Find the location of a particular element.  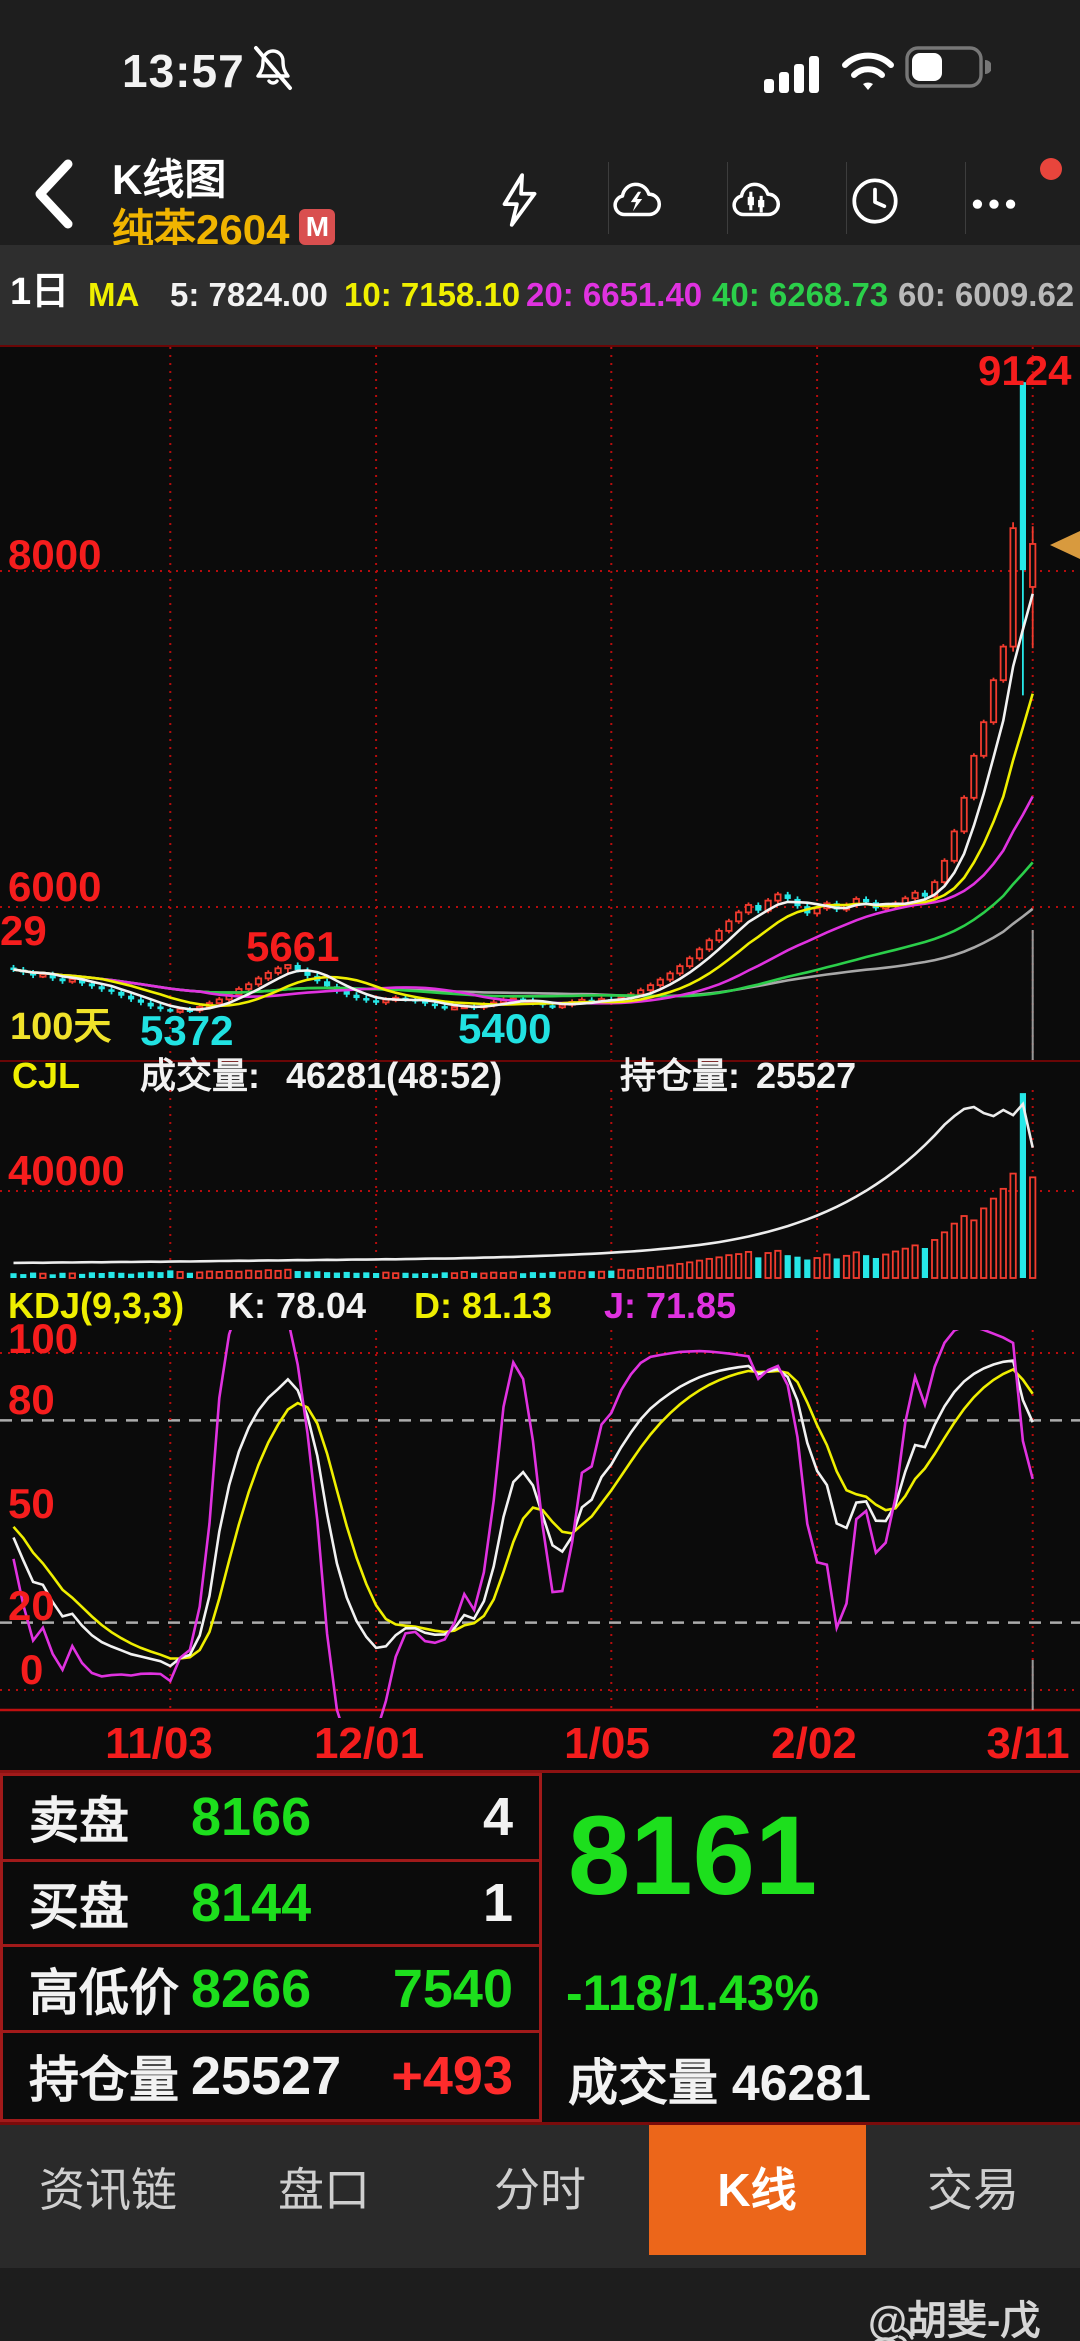

price-high-label: 9124 is located at coordinates (1025, 370).